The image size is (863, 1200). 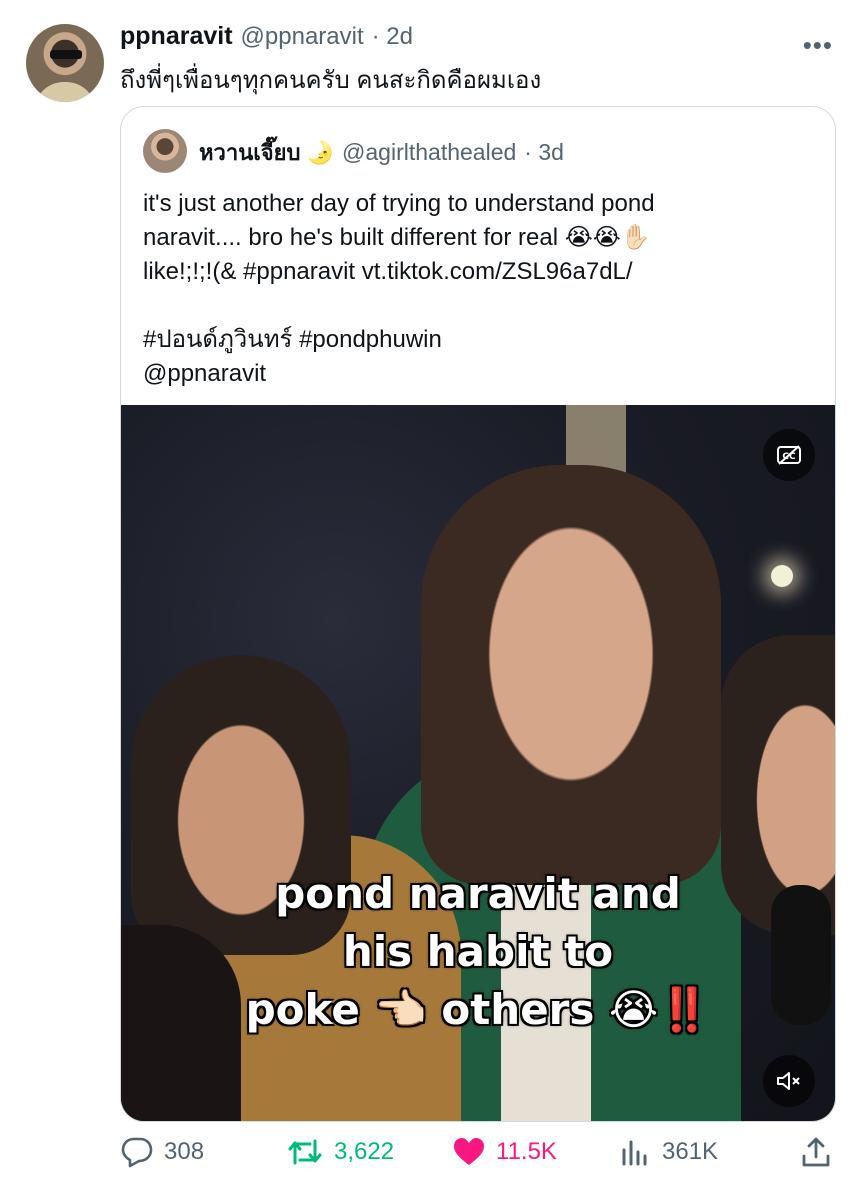 I want to click on reply-icon, so click(x=137, y=1152).